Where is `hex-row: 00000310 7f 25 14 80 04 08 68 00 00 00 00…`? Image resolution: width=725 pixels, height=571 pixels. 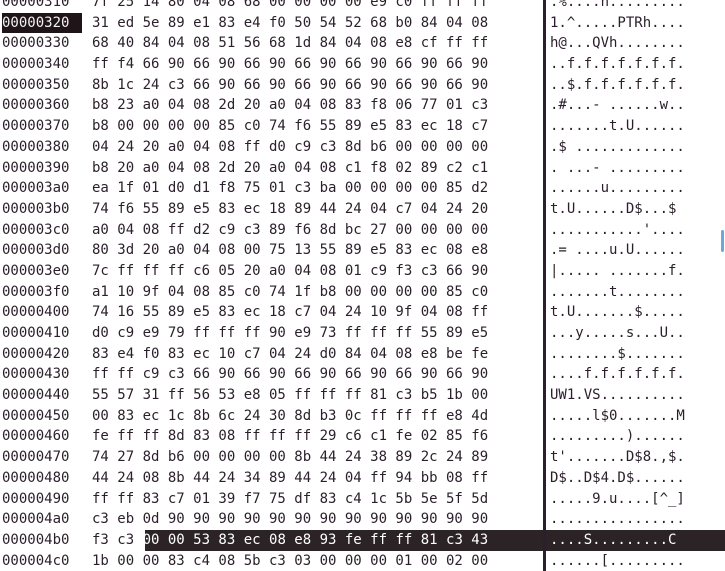
hex-row: 00000310 7f 25 14 80 04 08 68 00 00 00 00… is located at coordinates (362, 6).